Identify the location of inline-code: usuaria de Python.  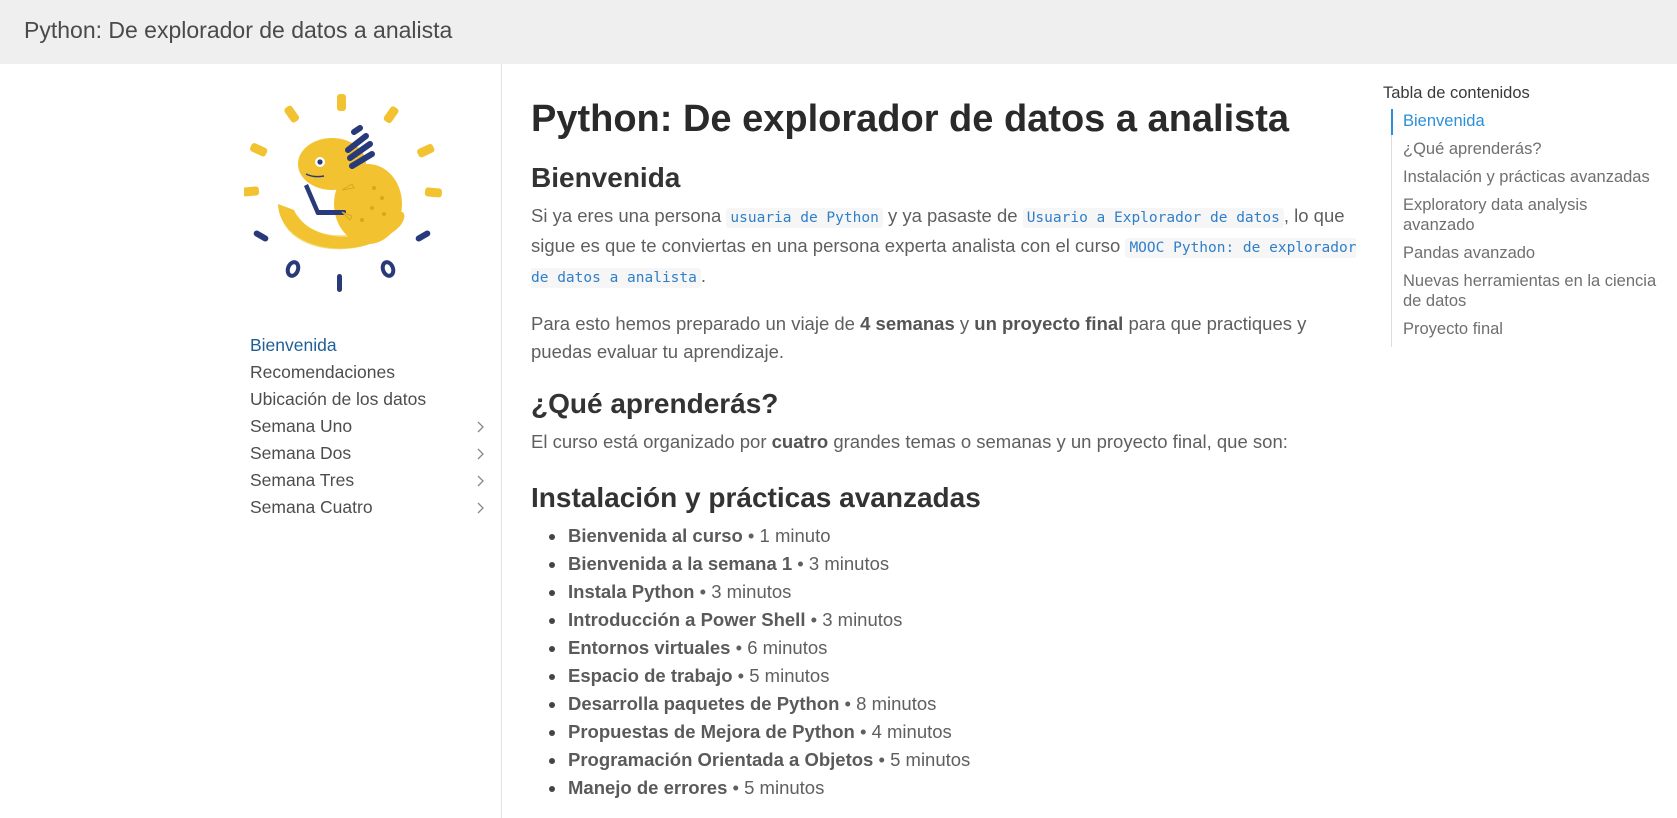
(804, 218).